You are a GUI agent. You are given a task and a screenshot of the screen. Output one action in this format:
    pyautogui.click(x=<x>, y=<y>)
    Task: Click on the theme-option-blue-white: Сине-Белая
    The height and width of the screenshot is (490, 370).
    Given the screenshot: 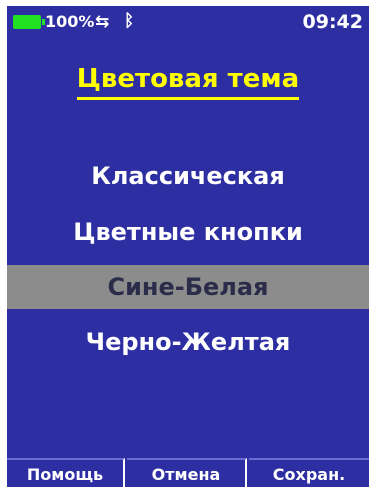 What is the action you would take?
    pyautogui.click(x=188, y=287)
    